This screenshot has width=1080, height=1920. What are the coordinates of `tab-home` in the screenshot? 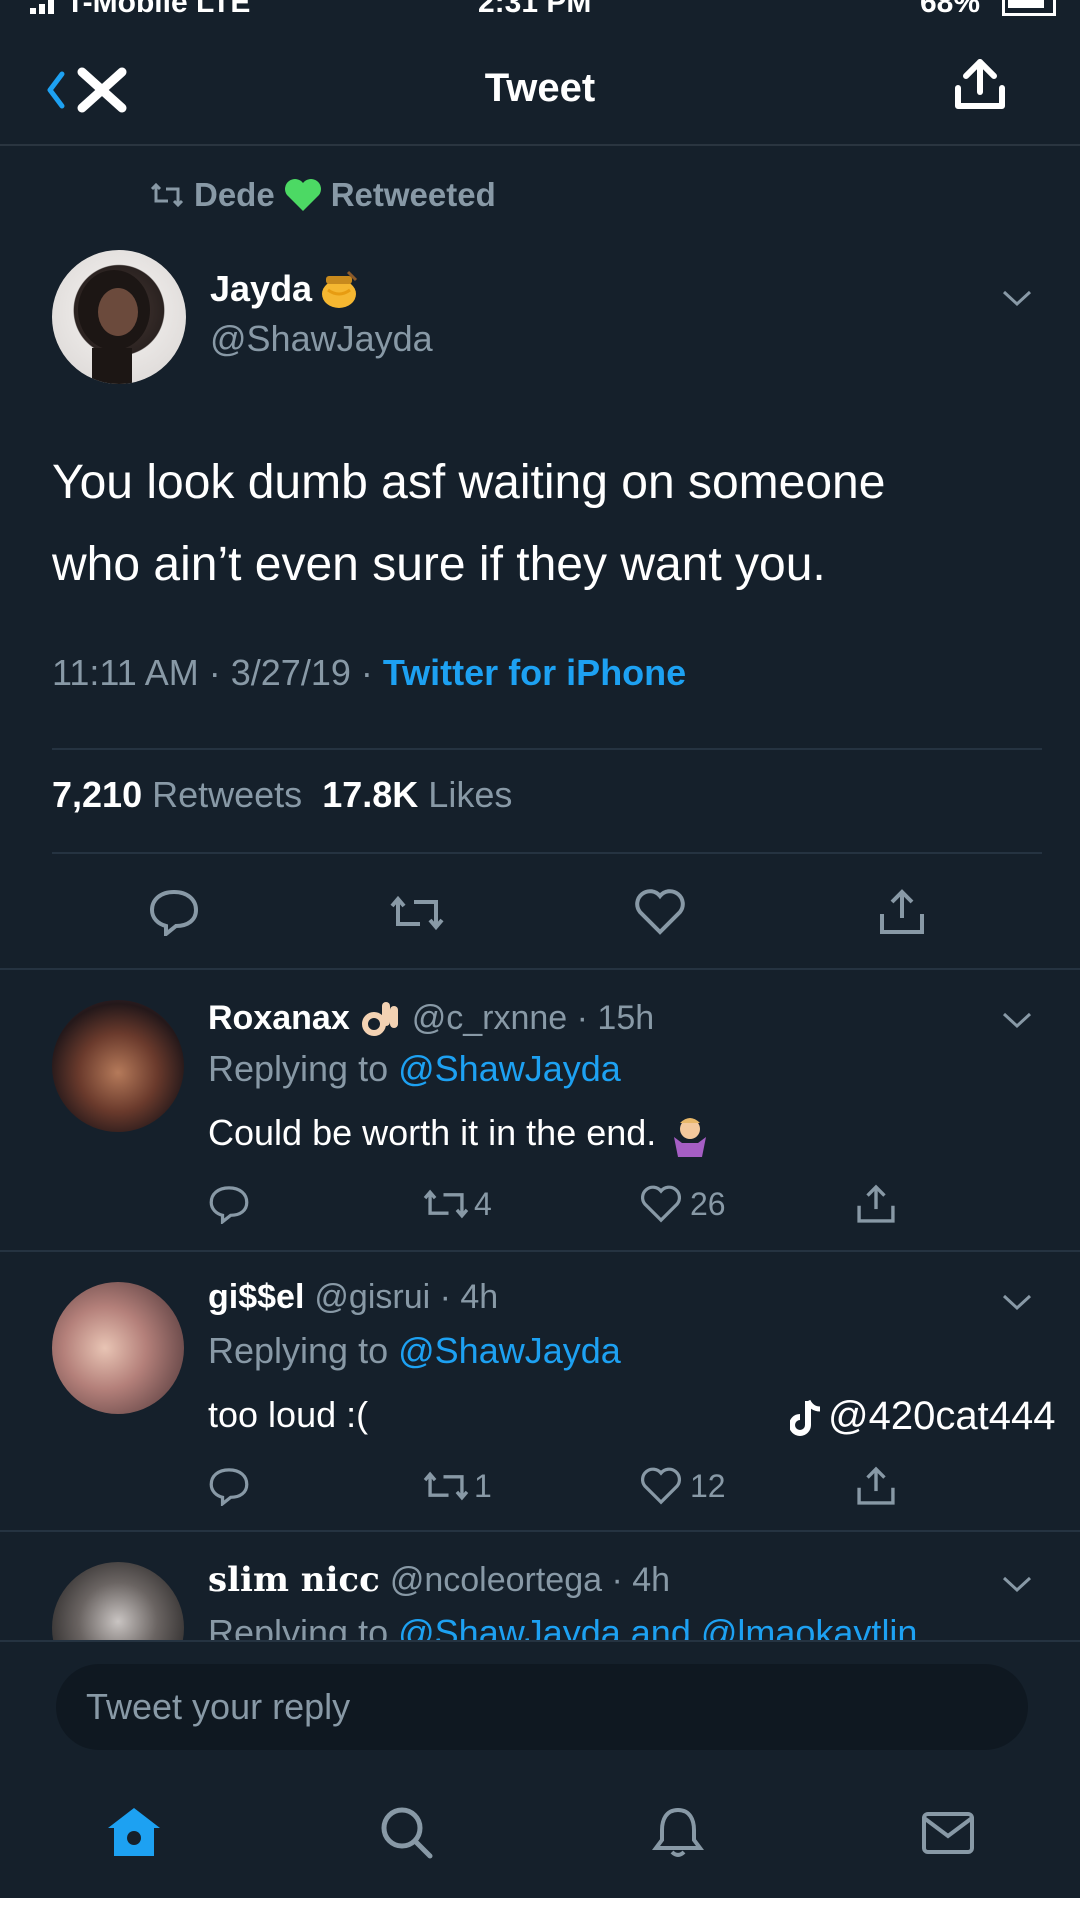 It's located at (134, 1834).